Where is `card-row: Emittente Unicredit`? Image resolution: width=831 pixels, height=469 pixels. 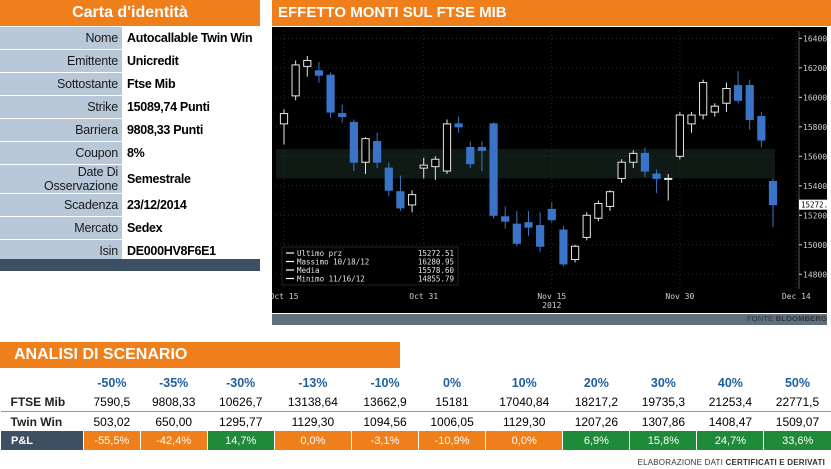
card-row: Emittente Unicredit is located at coordinates (130, 61).